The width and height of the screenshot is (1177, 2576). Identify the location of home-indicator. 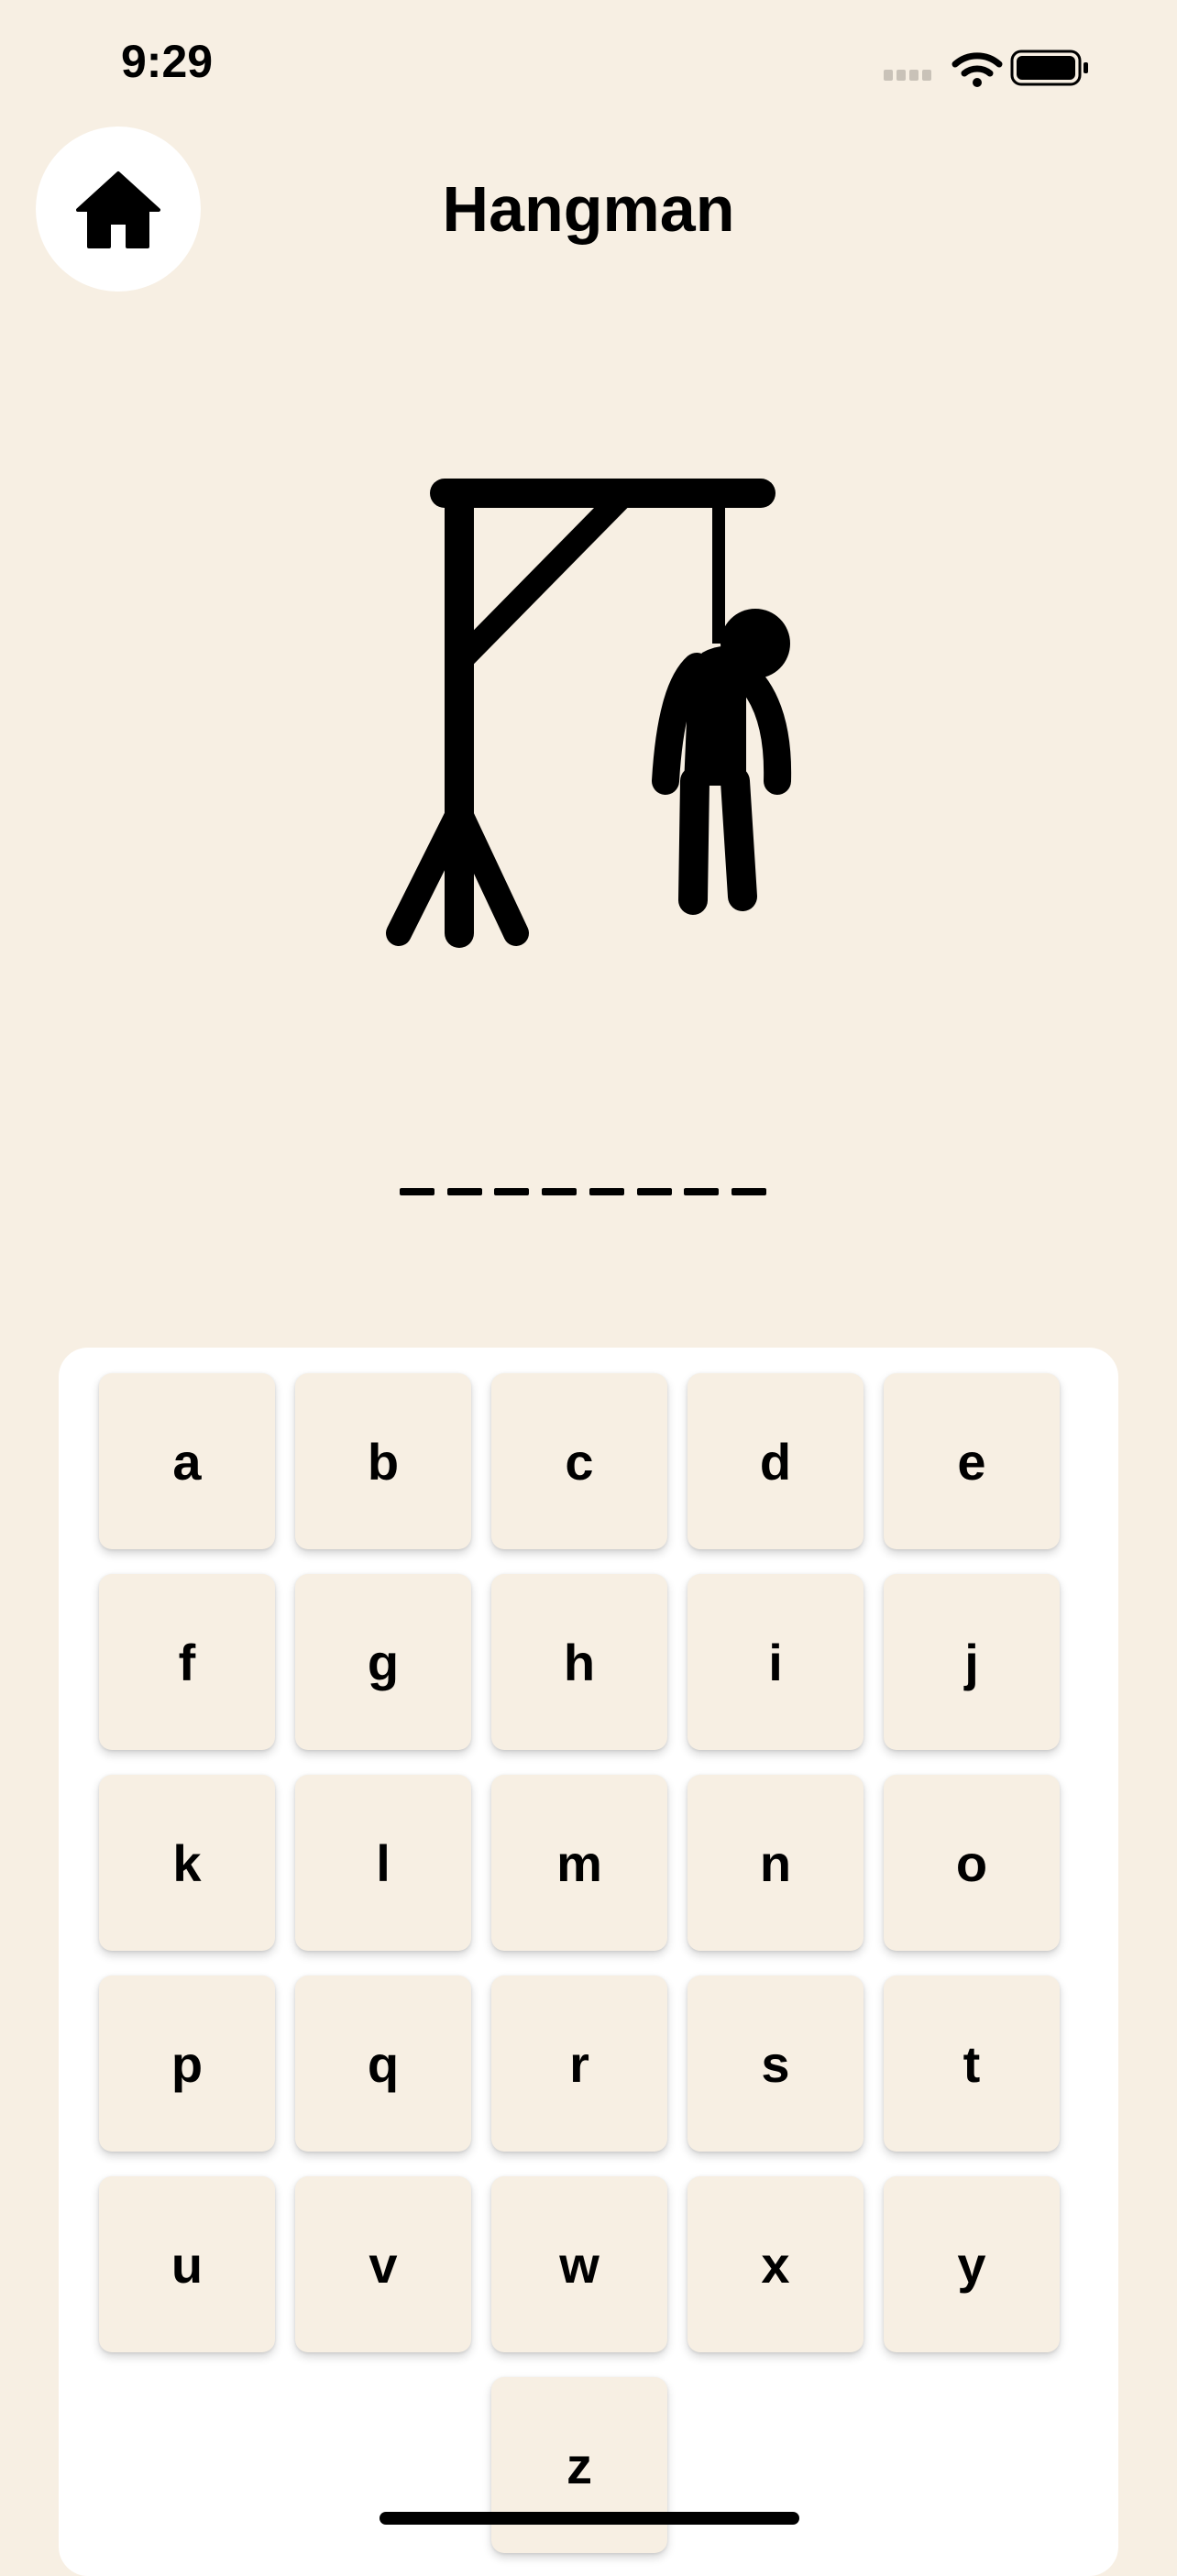
(589, 2518).